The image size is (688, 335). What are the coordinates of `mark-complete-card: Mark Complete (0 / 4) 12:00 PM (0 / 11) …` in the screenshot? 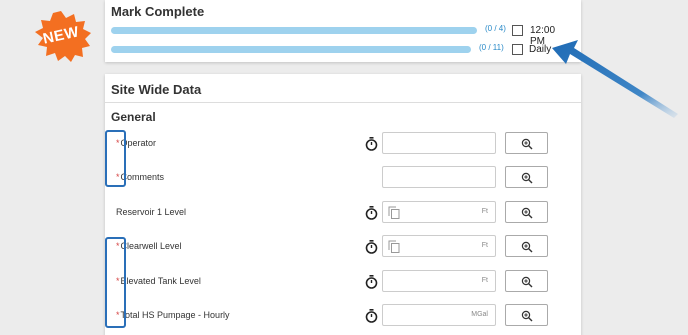 It's located at (343, 31).